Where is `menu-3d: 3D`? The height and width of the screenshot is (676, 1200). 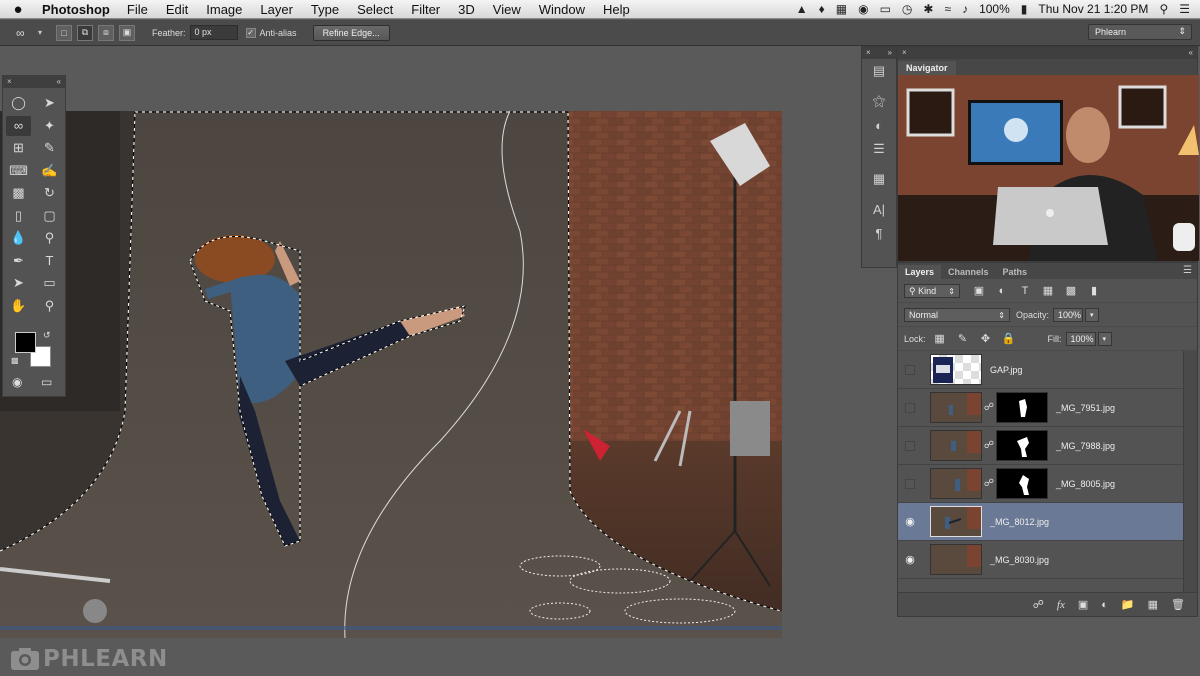 menu-3d: 3D is located at coordinates (466, 9).